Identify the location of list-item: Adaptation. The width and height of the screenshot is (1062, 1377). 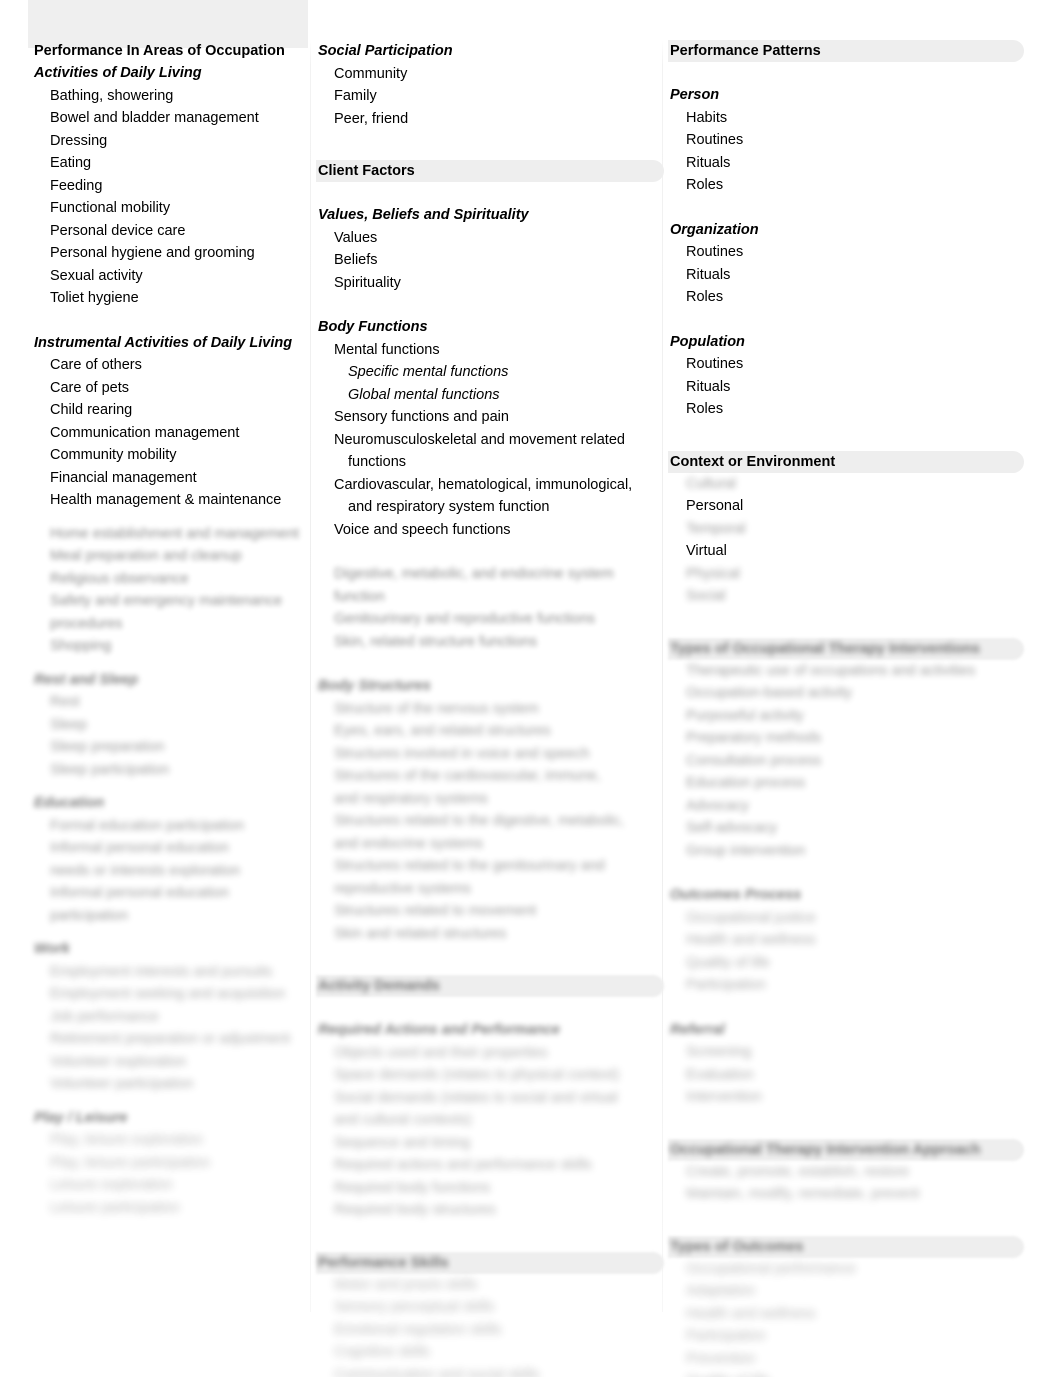
(721, 1291).